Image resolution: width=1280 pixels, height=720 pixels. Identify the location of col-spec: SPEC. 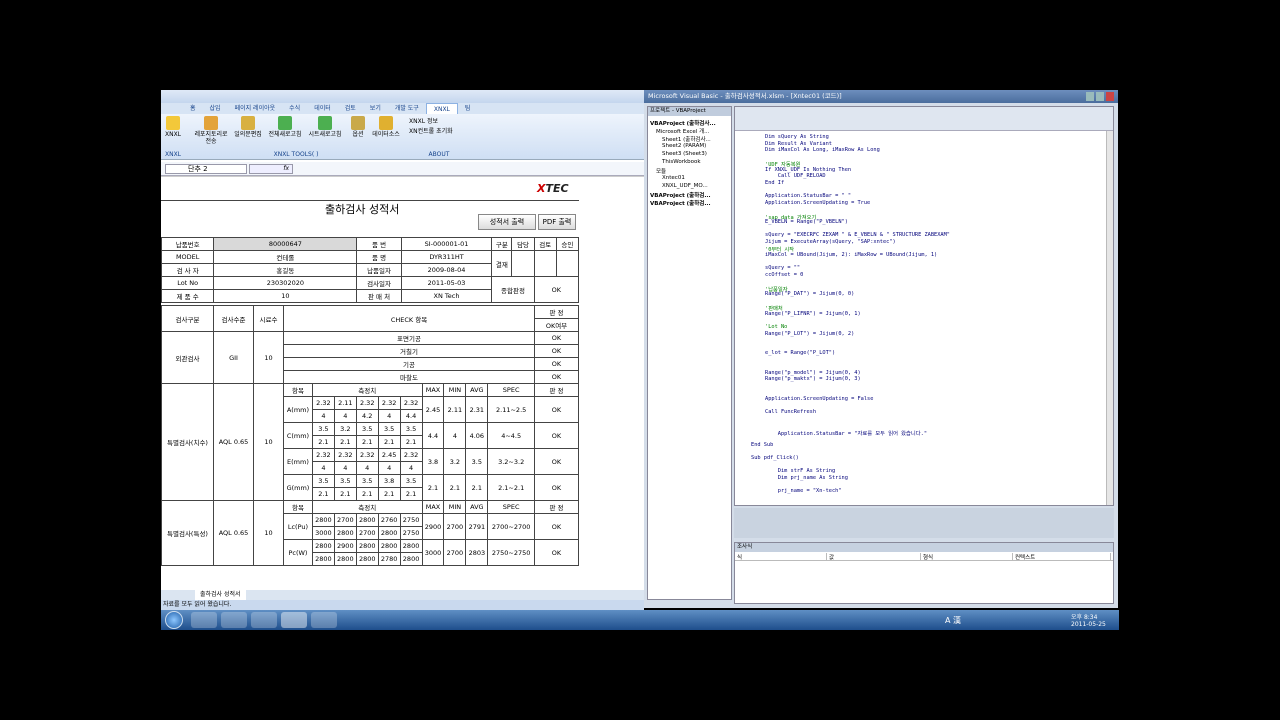
(511, 390).